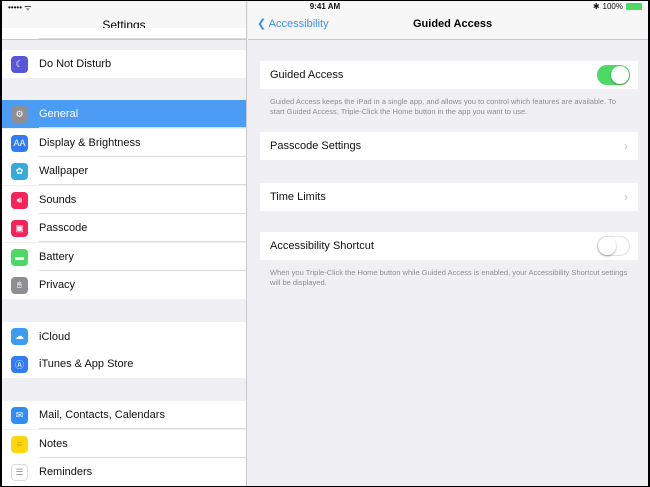 This screenshot has width=650, height=487. Describe the element at coordinates (19, 64) in the screenshot. I see `moon-icon: ☾` at that location.